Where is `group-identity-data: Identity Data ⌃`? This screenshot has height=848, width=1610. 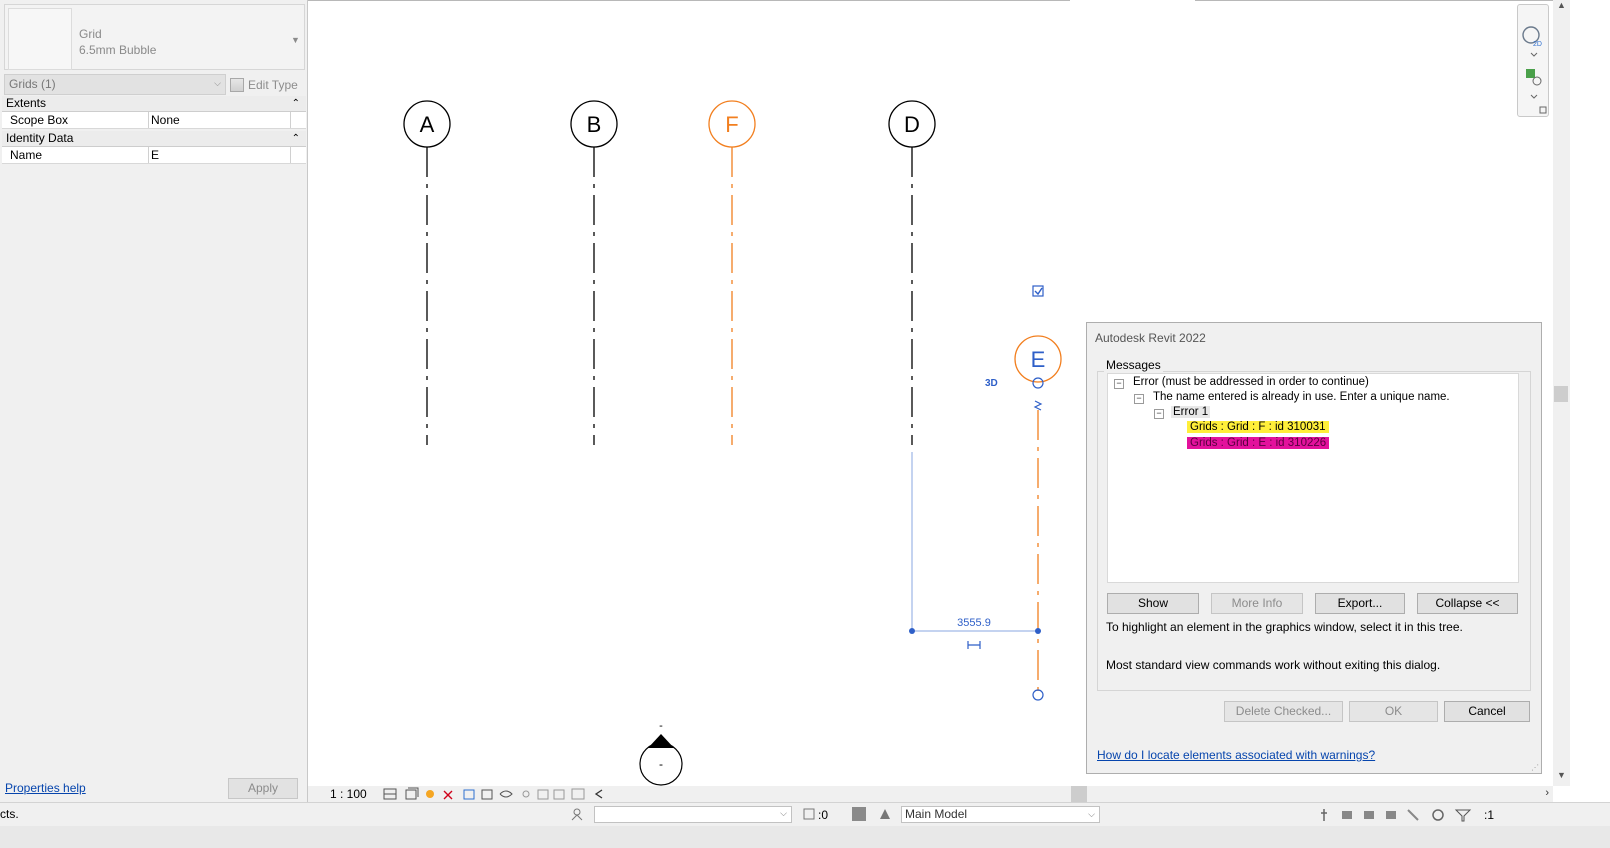 group-identity-data: Identity Data ⌃ is located at coordinates (154, 139).